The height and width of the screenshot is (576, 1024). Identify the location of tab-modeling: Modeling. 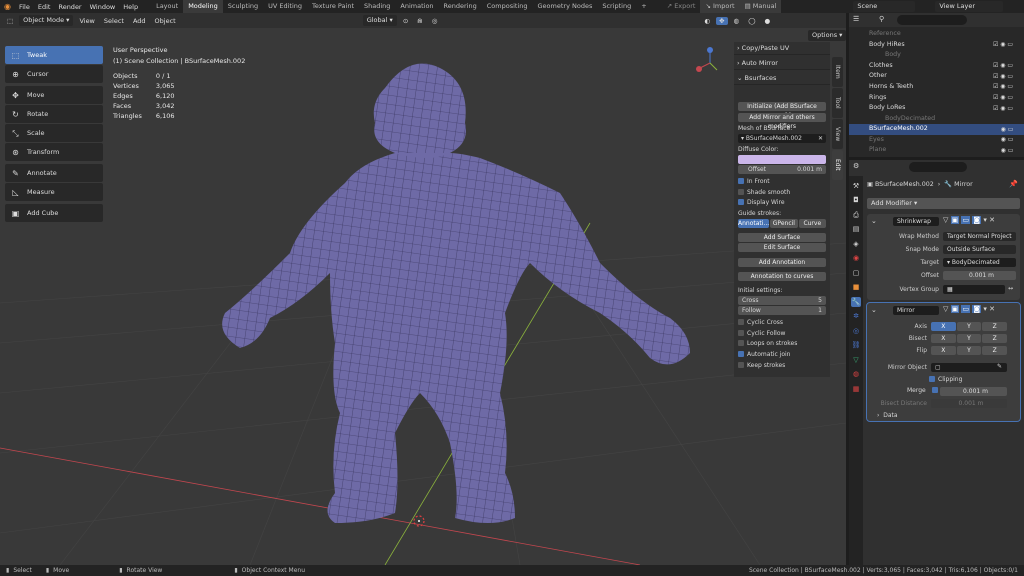
(203, 6).